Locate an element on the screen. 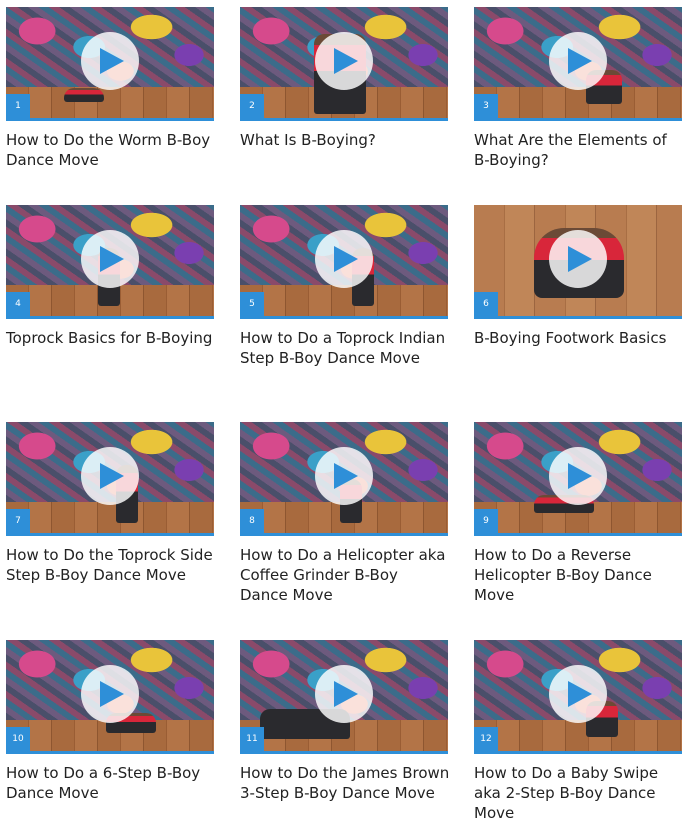 This screenshot has height=823, width=684. video-thumbnail: 6 is located at coordinates (578, 262).